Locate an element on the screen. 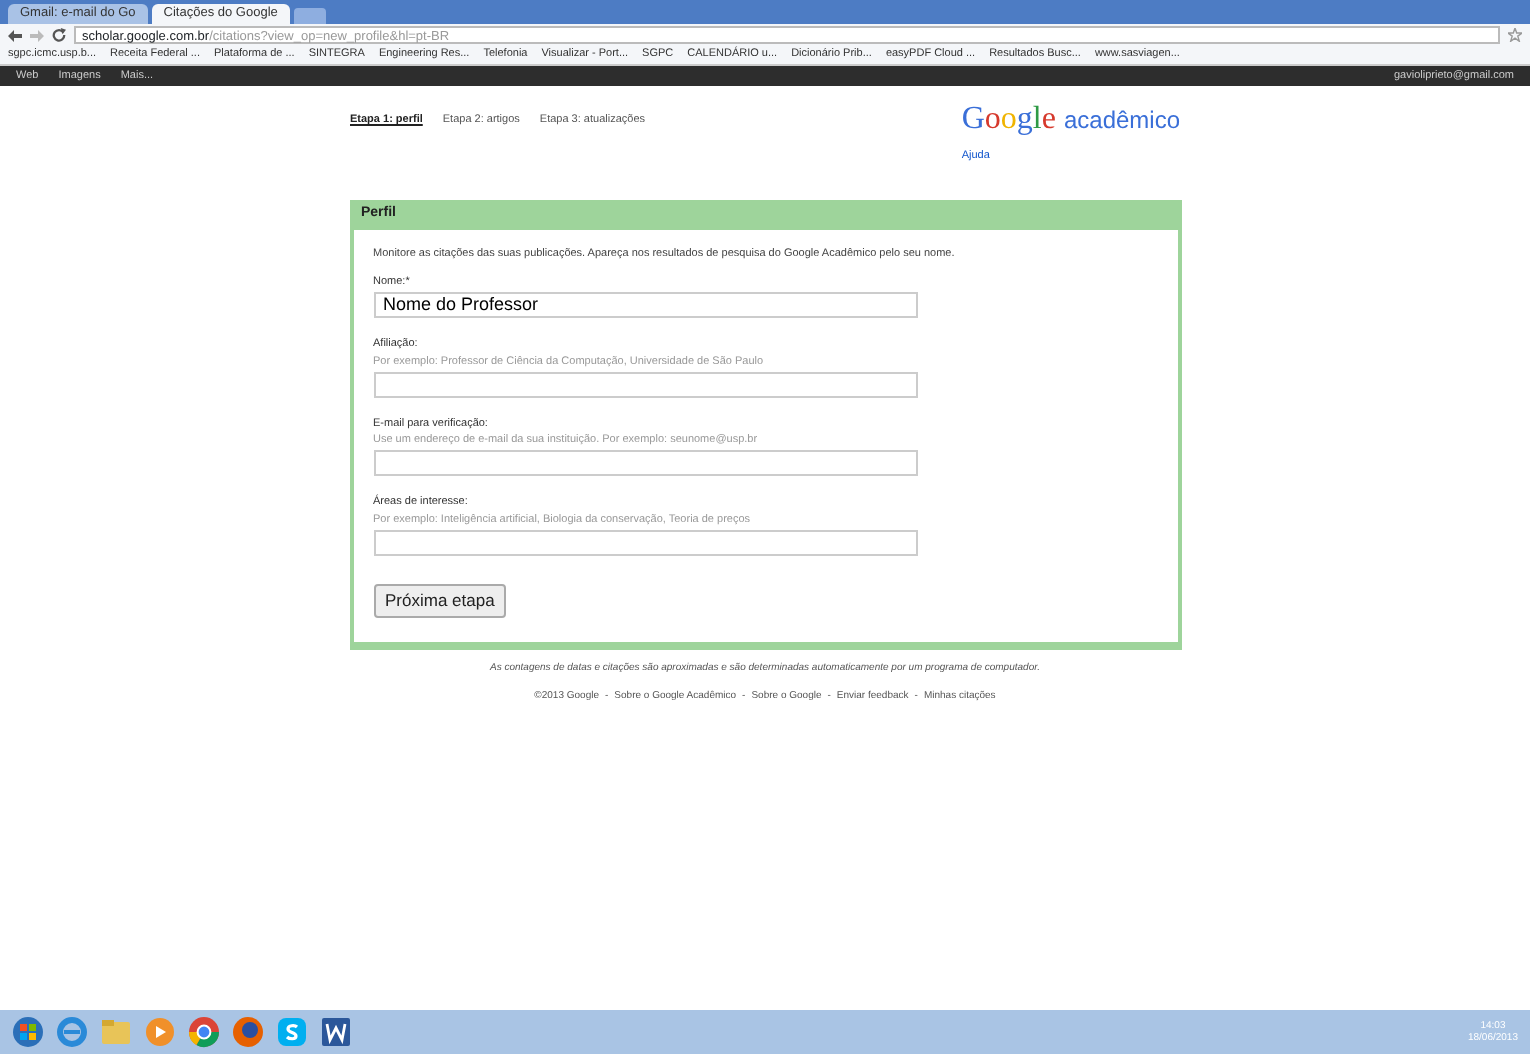  w-document-icon is located at coordinates (336, 1032).